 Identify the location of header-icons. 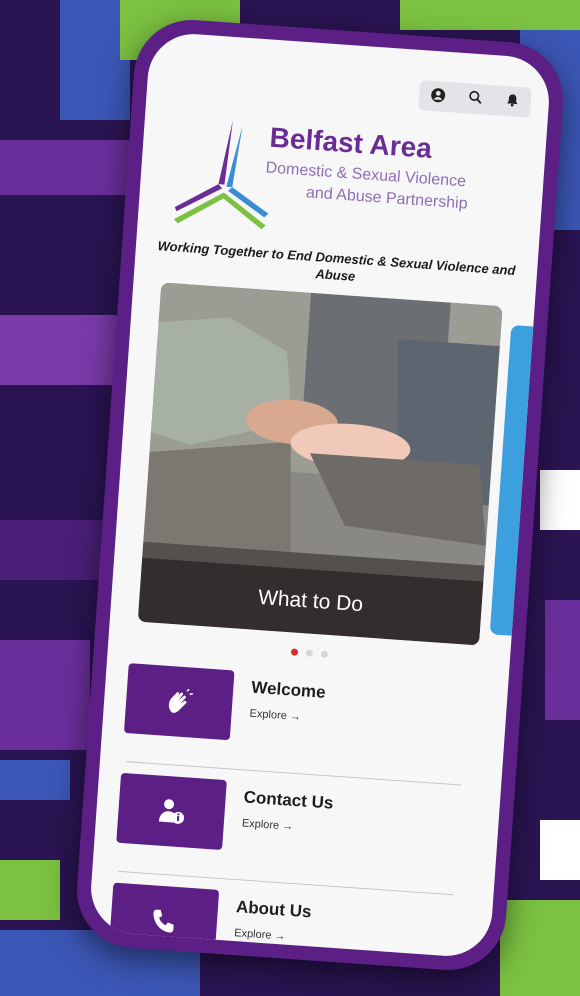
(475, 98).